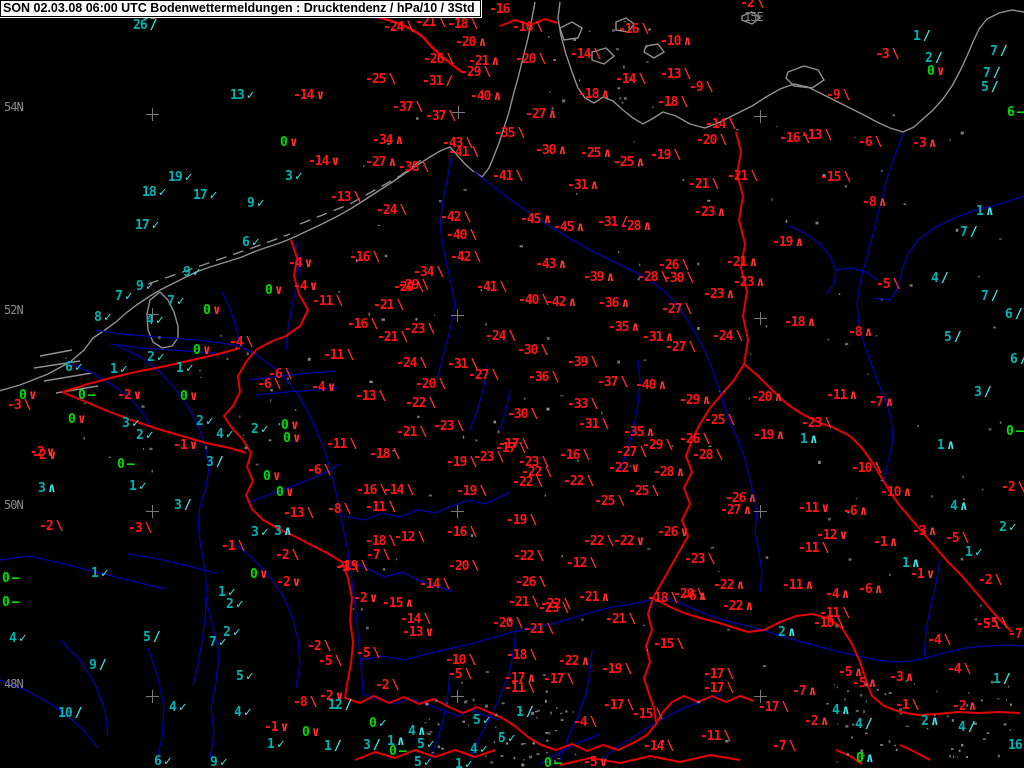 The width and height of the screenshot is (1024, 768). Describe the element at coordinates (582, 362) in the screenshot. I see `station-report: -39 \` at that location.